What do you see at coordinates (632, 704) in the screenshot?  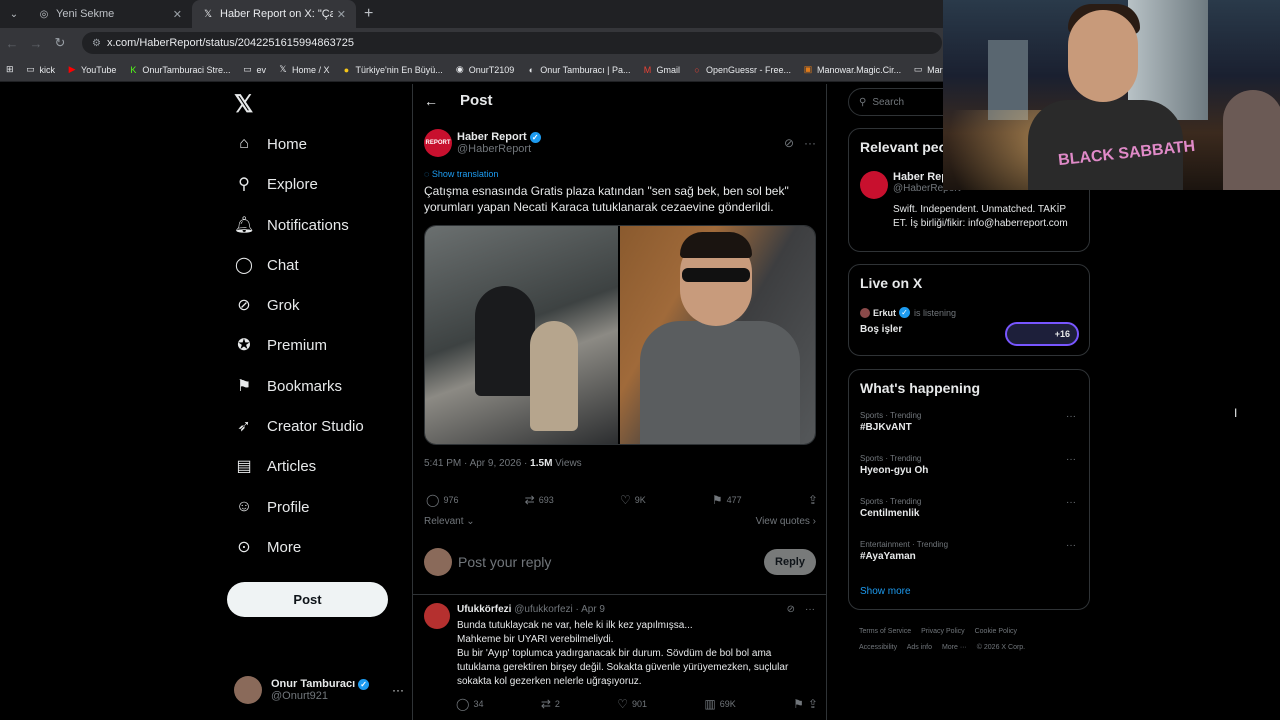 I see `like-action: ♡ 901` at bounding box center [632, 704].